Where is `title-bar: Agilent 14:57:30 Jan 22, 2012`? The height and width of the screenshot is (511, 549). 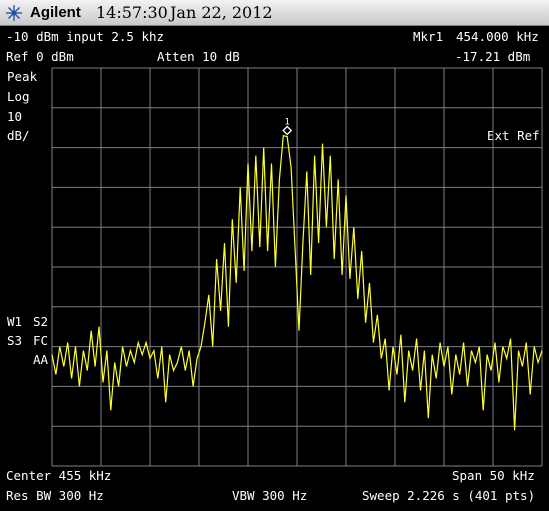
title-bar: Agilent 14:57:30 Jan 22, 2012 is located at coordinates (274, 13).